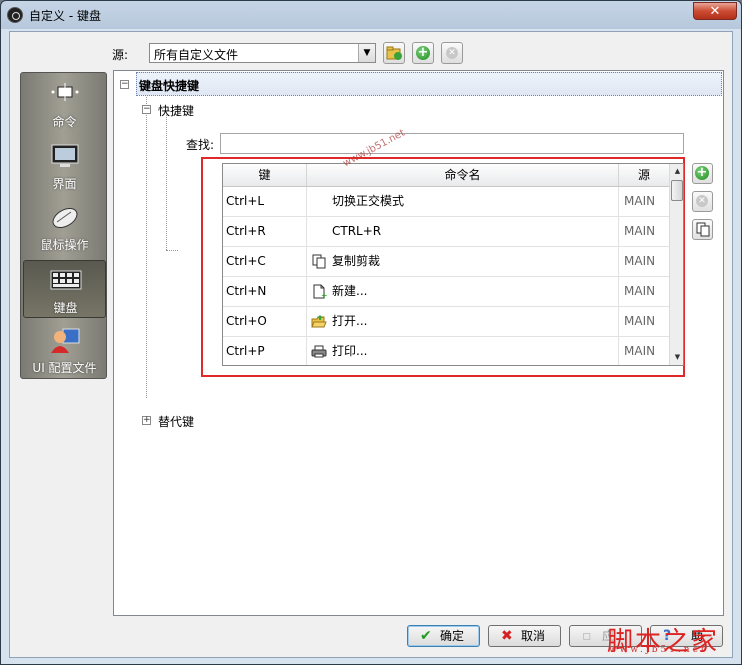  What do you see at coordinates (658, 650) in the screenshot?
I see `watermark-url: www.jb51.net` at bounding box center [658, 650].